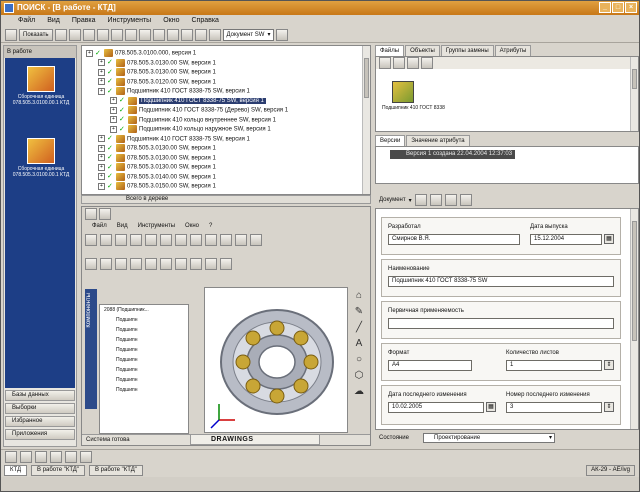 The height and width of the screenshot is (492, 640). What do you see at coordinates (634, 94) in the screenshot?
I see `files-scrollbar` at bounding box center [634, 94].